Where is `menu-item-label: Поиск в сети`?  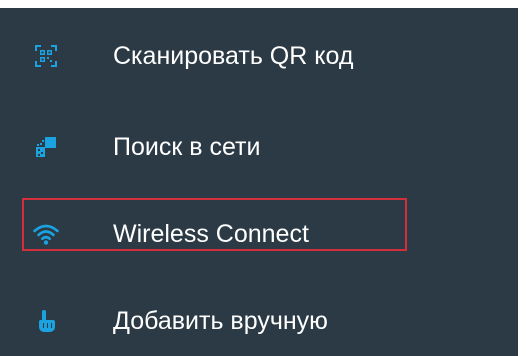
menu-item-label: Поиск в сети is located at coordinates (187, 147).